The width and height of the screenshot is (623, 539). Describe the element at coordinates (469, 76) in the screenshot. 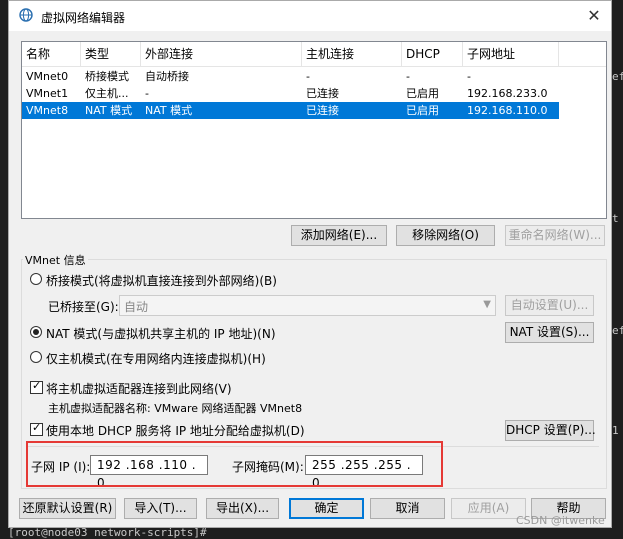

I see `cell-subnet: -` at that location.